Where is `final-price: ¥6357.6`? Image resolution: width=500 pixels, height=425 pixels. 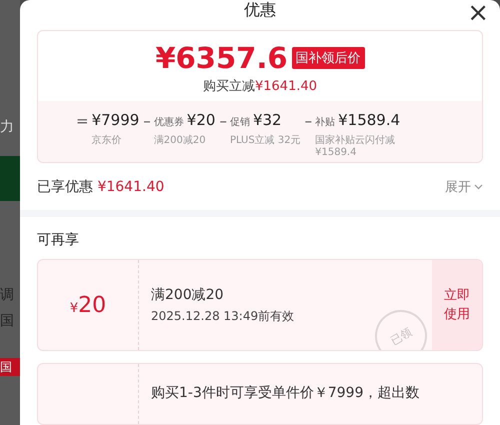 final-price: ¥6357.6 is located at coordinates (221, 58).